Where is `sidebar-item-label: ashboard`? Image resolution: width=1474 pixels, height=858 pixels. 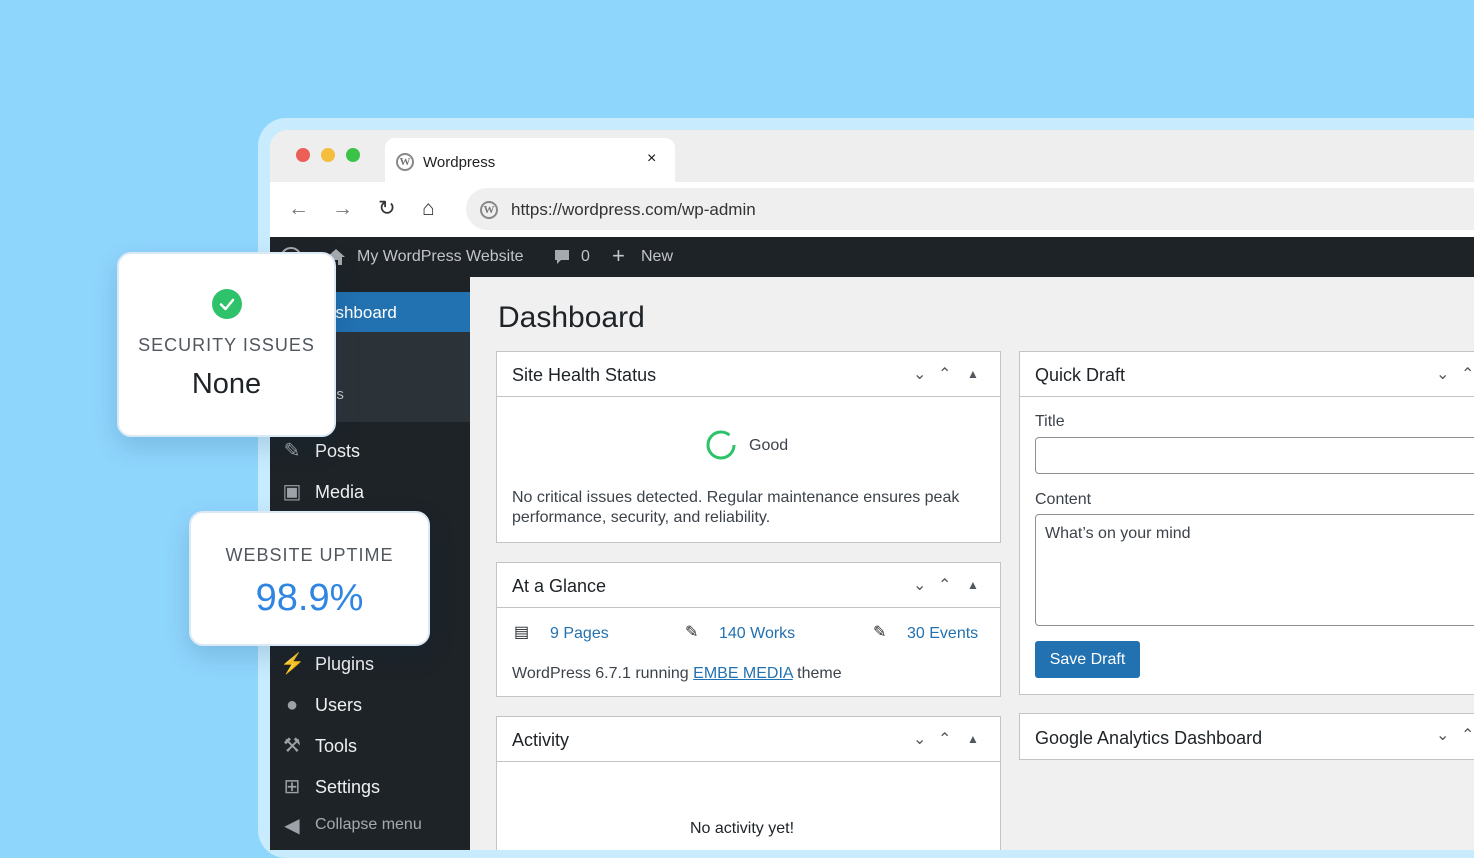 sidebar-item-label: ashboard is located at coordinates (361, 312).